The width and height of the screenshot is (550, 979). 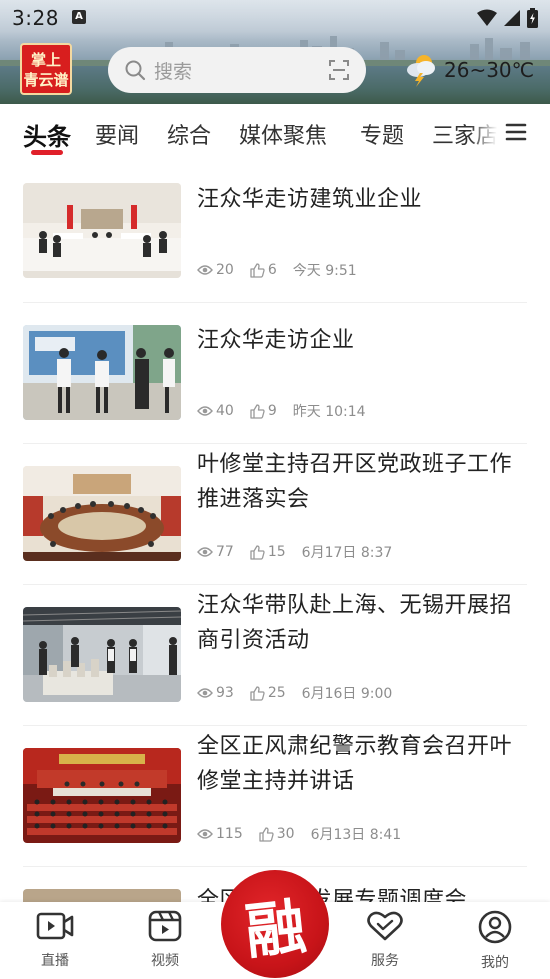 I want to click on news-title: 汪众华走访企业, so click(x=276, y=340).